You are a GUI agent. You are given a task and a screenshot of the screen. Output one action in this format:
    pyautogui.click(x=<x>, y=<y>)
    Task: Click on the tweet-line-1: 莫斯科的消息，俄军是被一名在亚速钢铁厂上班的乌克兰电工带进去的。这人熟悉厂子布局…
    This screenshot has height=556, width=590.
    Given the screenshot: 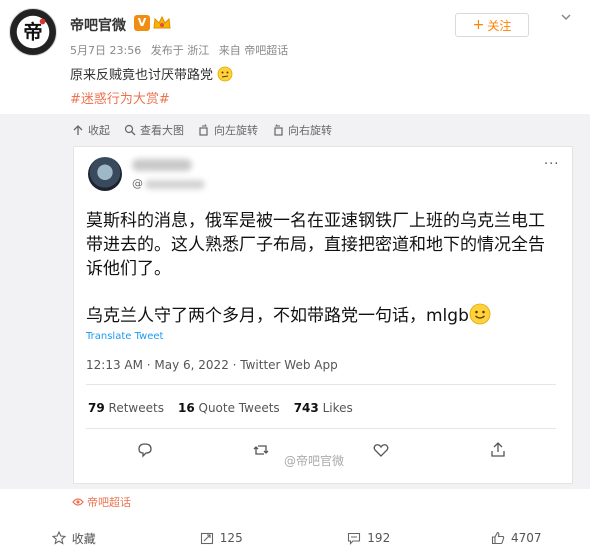 What is the action you would take?
    pyautogui.click(x=315, y=245)
    